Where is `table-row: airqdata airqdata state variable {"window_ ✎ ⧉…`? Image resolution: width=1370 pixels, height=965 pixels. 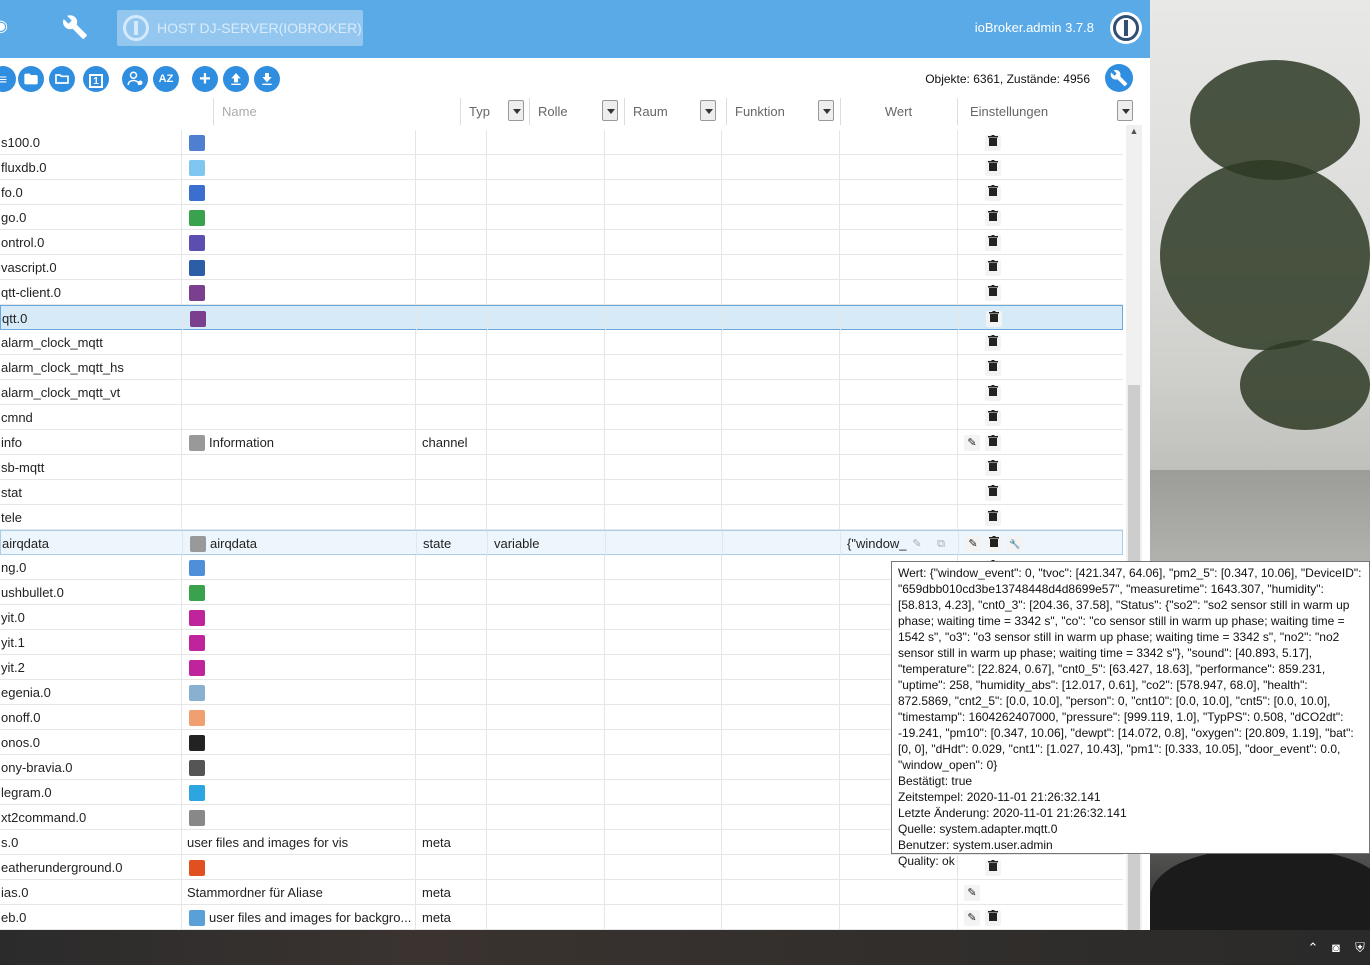 table-row: airqdata airqdata state variable {"window_ ✎ ⧉… is located at coordinates (561, 543).